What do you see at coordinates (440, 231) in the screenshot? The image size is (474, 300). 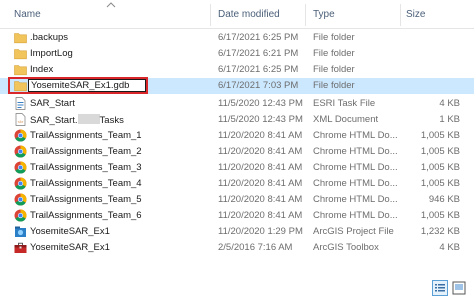 I see `file-size: 1,232 KB` at bounding box center [440, 231].